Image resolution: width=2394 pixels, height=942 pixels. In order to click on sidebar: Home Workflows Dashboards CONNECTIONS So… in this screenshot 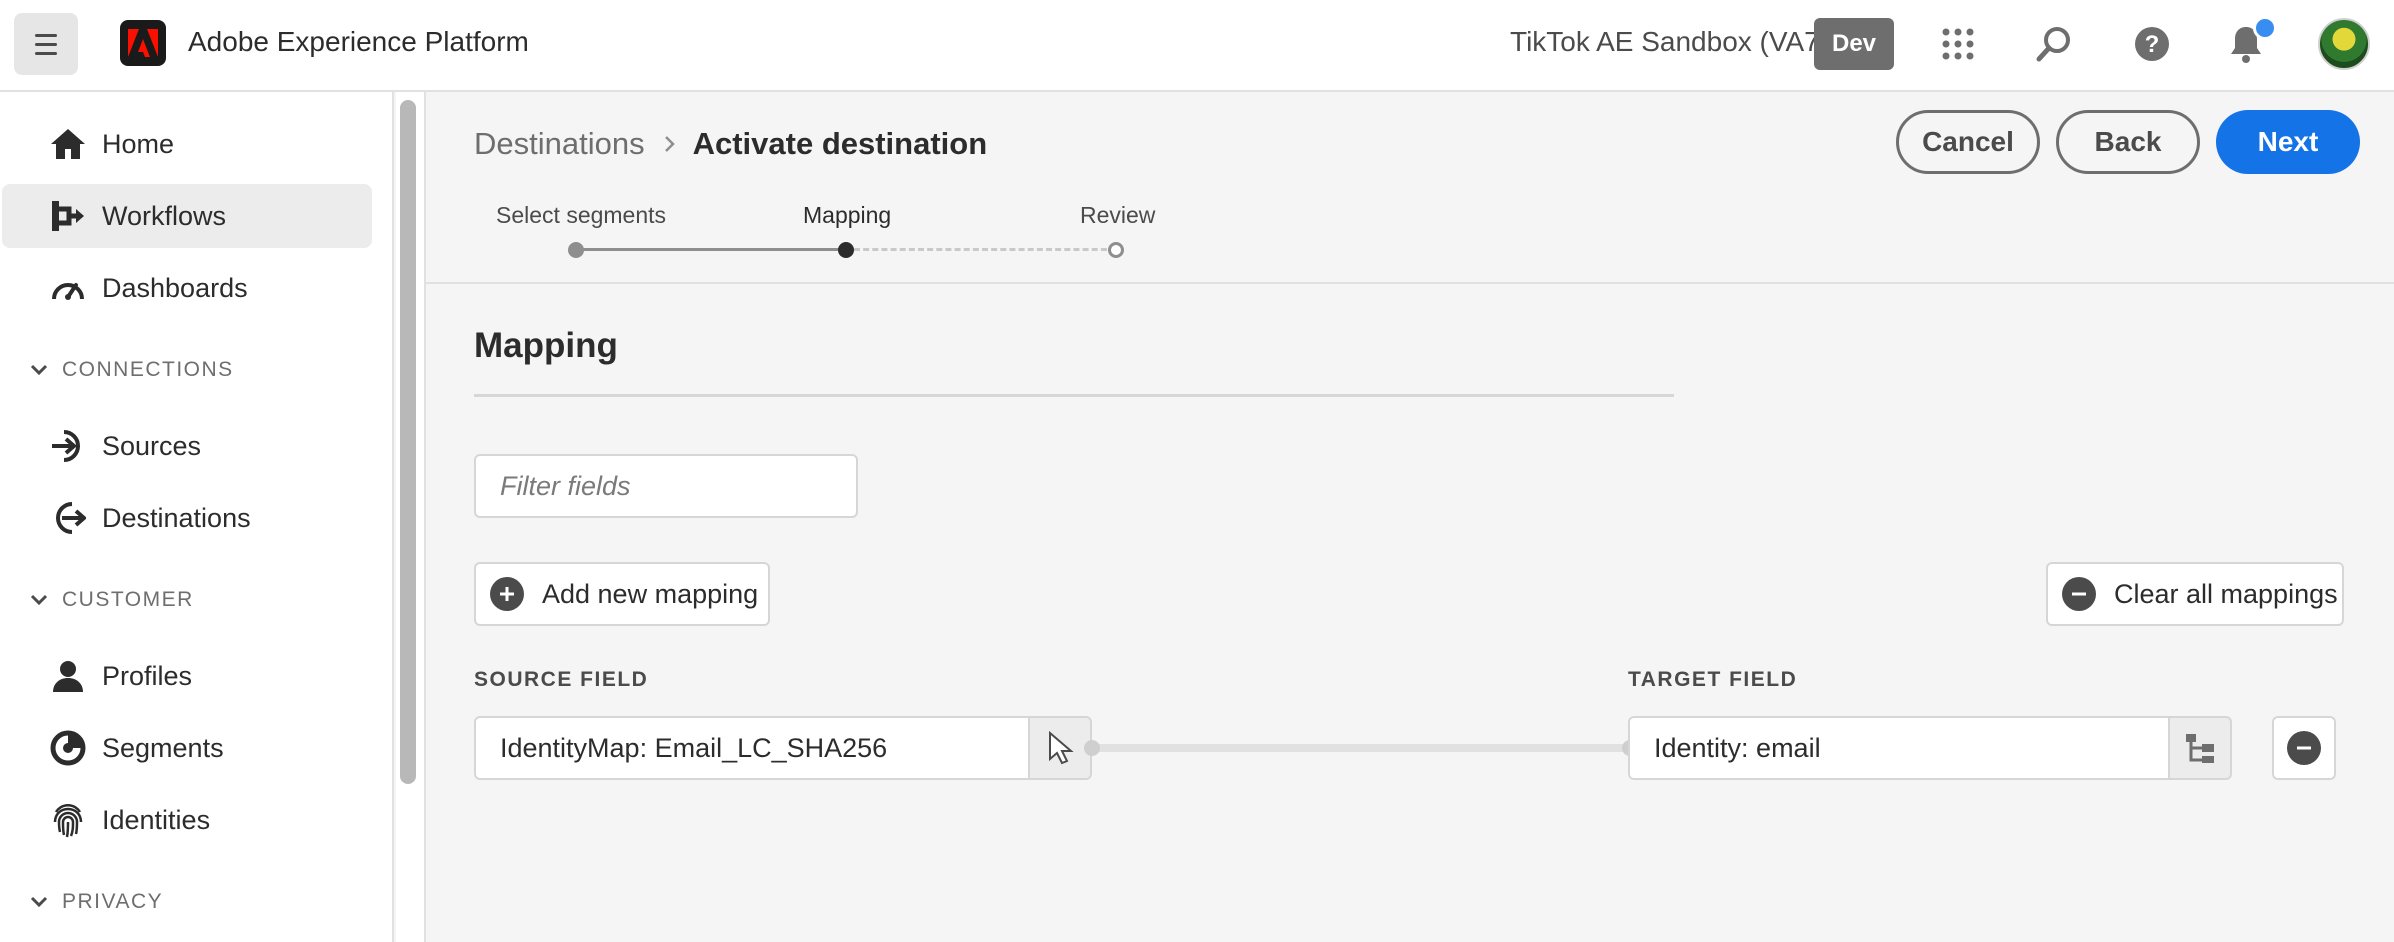, I will do `click(197, 517)`.